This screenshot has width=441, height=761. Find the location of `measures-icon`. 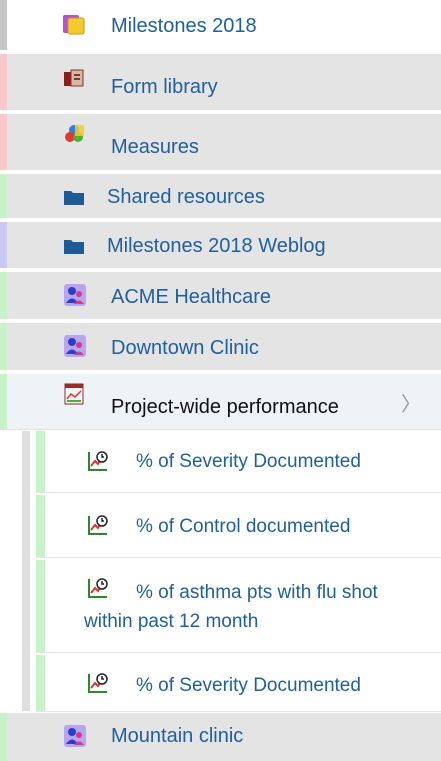

measures-icon is located at coordinates (74, 133).